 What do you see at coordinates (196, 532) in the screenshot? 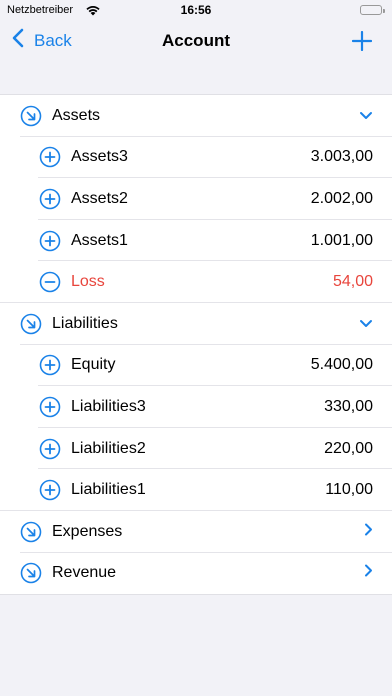
I see `group-row-expenses: Expenses` at bounding box center [196, 532].